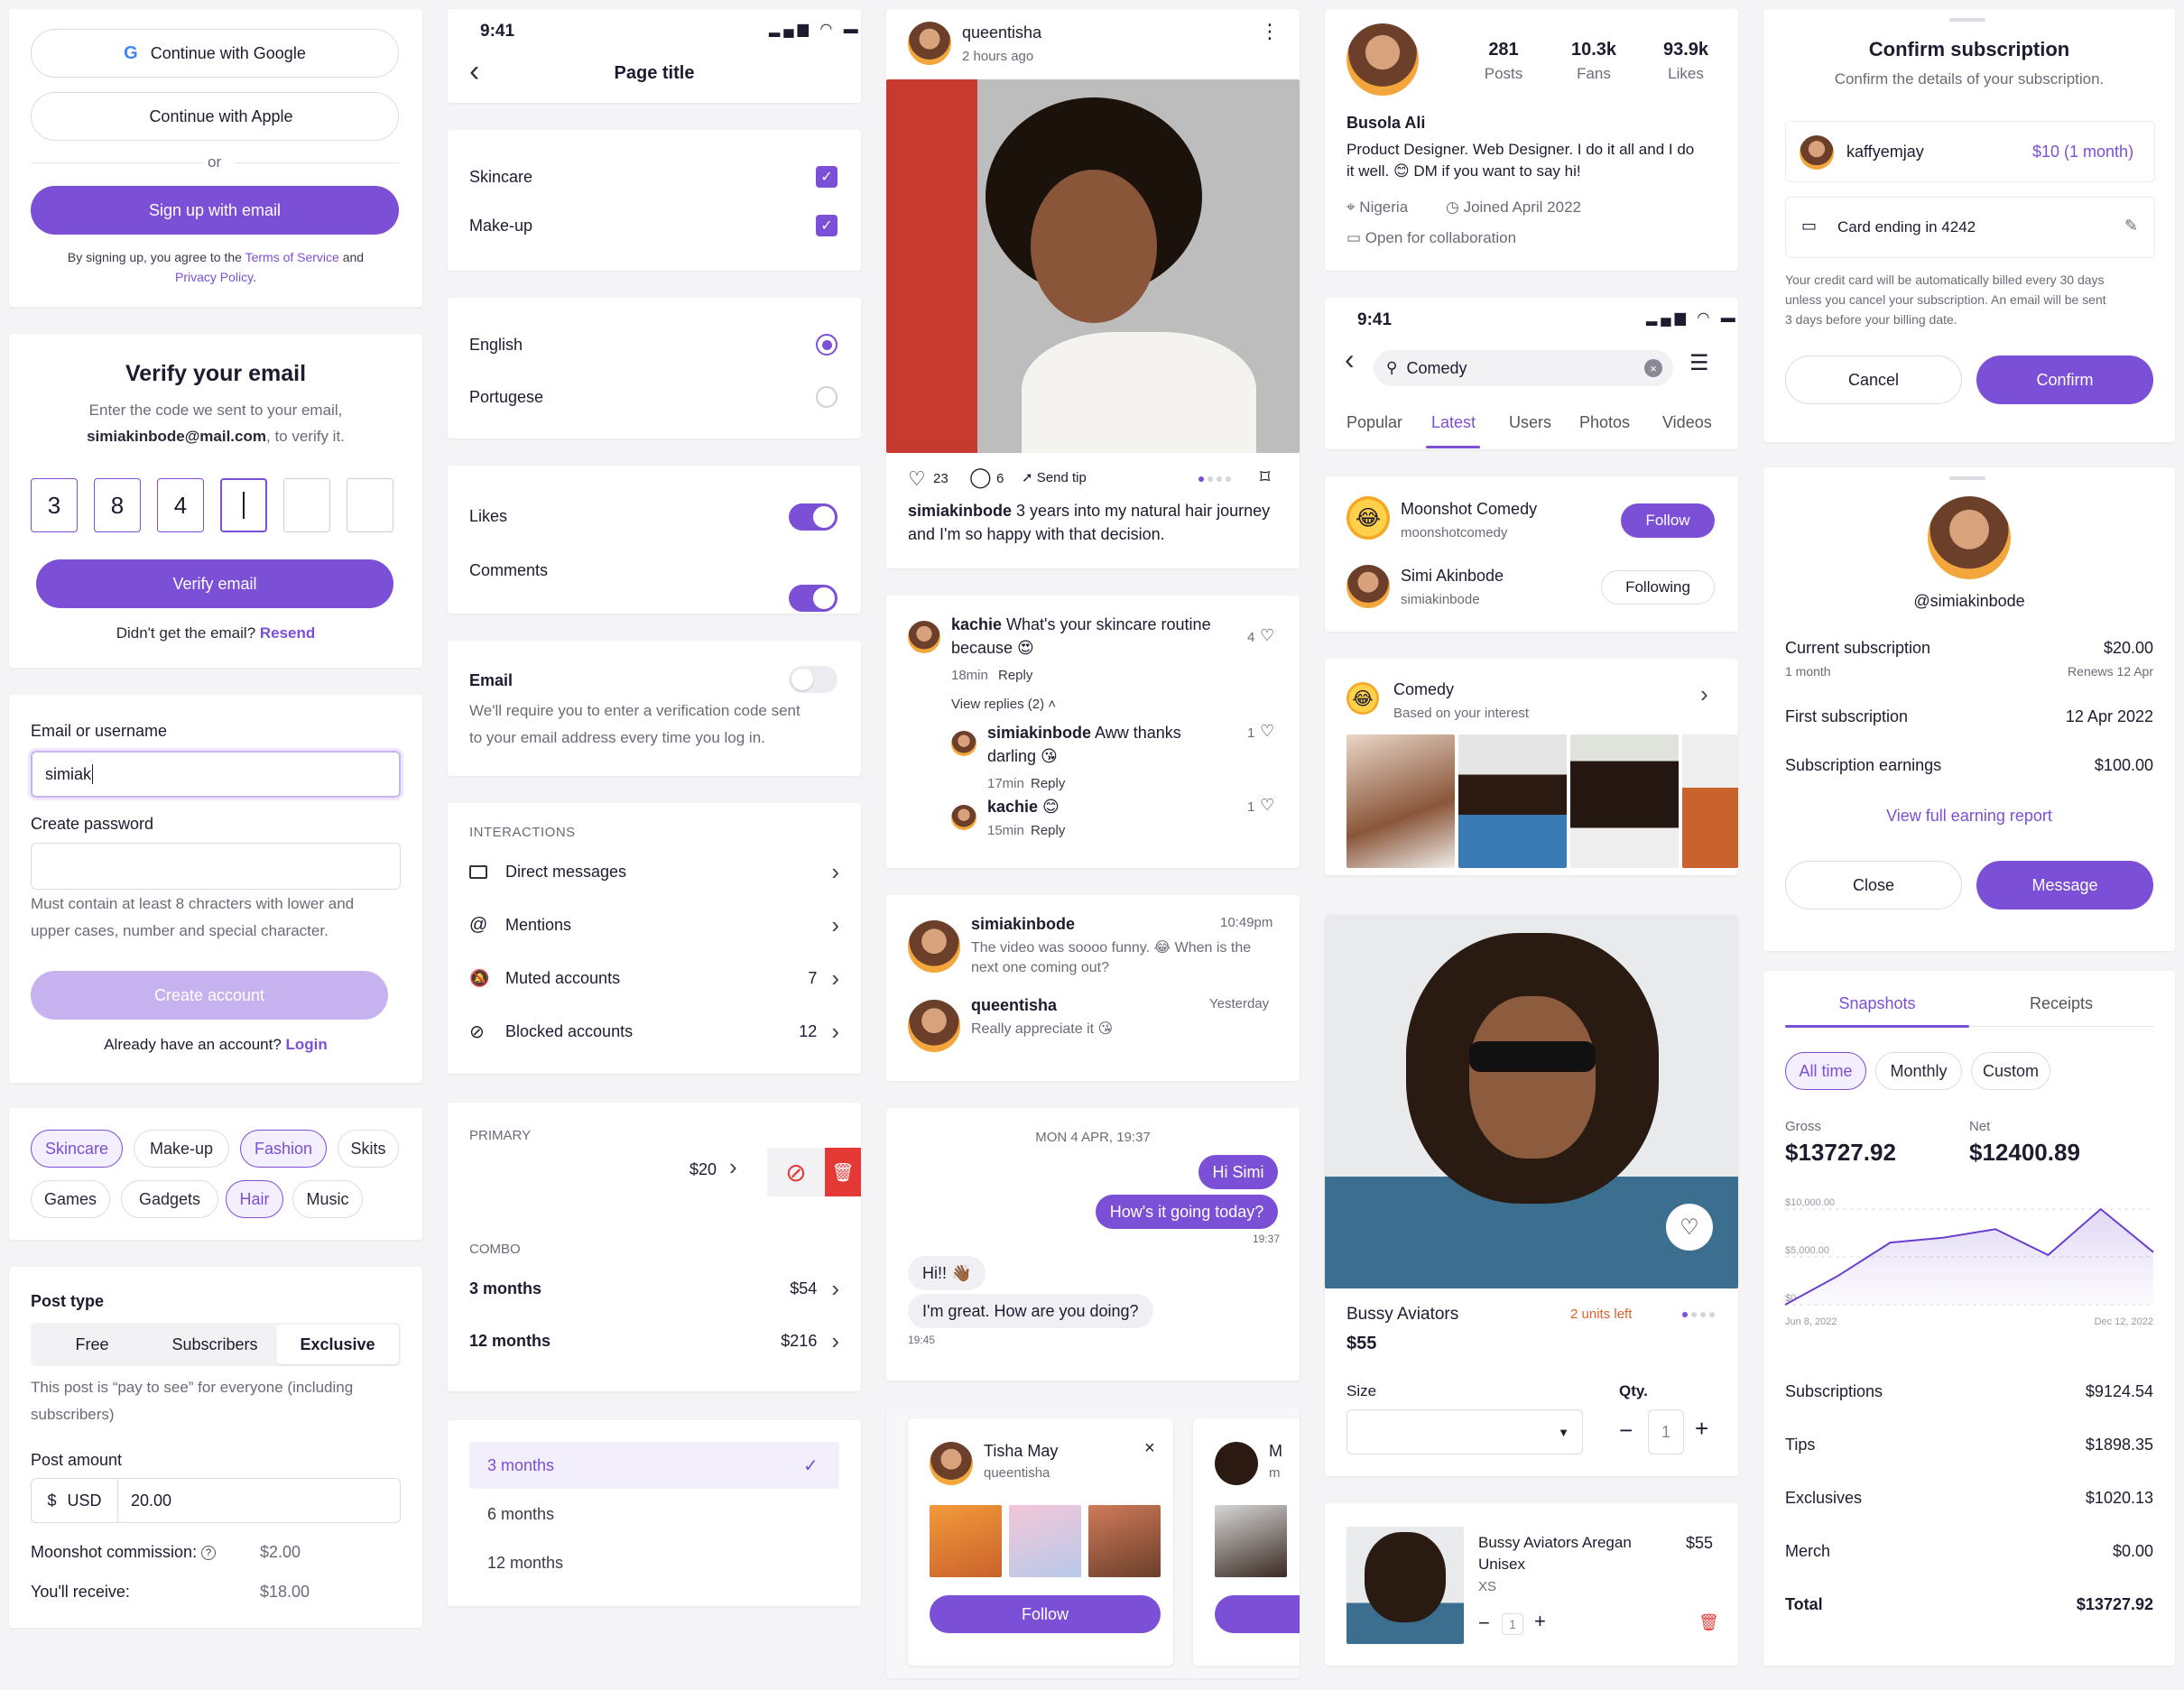 Image resolution: width=2184 pixels, height=1690 pixels. What do you see at coordinates (2131, 226) in the screenshot?
I see `edit-icon: ✎` at bounding box center [2131, 226].